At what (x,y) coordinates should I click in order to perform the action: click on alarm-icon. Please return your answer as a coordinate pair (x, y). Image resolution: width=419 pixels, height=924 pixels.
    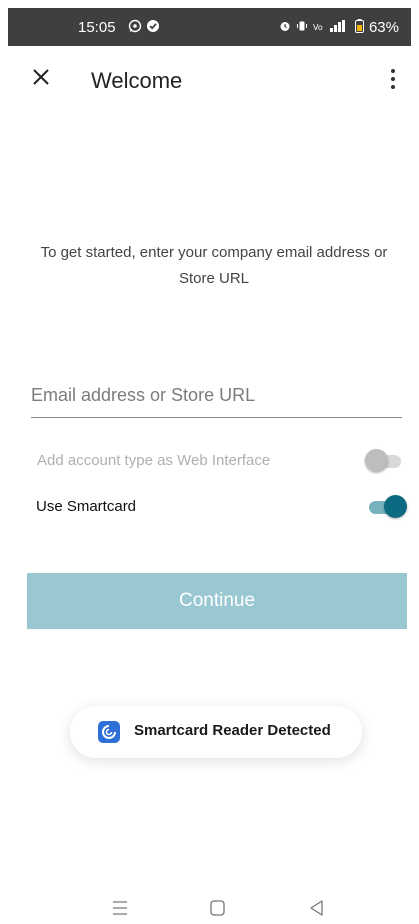
    Looking at the image, I should click on (285, 27).